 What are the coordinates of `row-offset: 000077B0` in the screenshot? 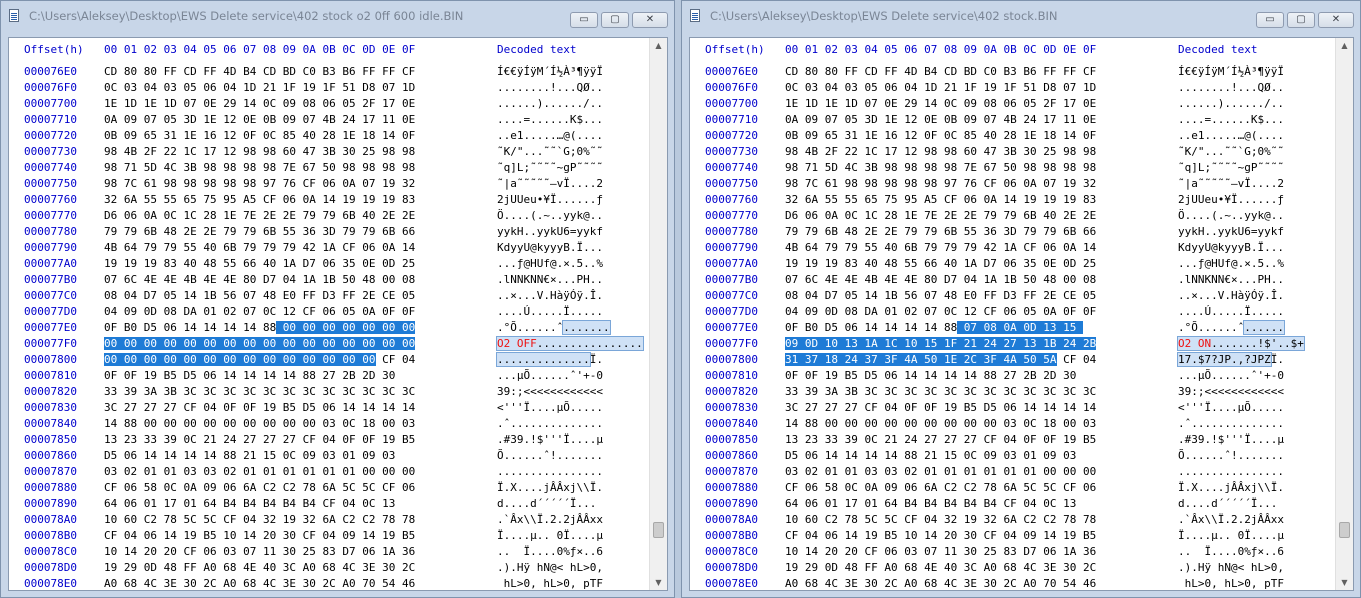 It's located at (731, 279).